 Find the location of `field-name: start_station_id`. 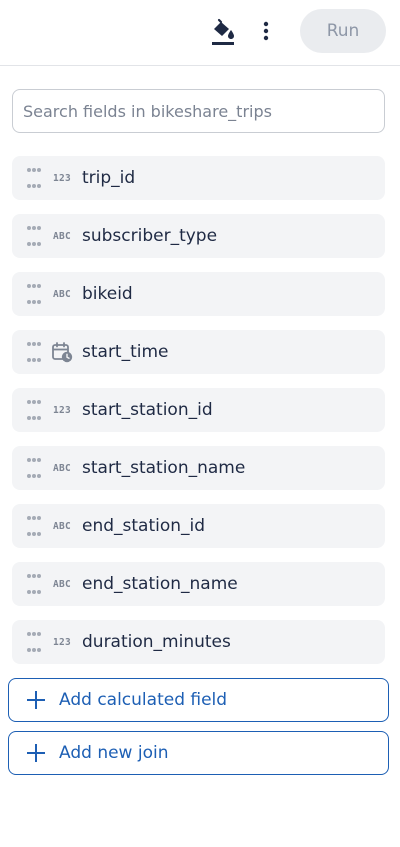

field-name: start_station_id is located at coordinates (147, 410).